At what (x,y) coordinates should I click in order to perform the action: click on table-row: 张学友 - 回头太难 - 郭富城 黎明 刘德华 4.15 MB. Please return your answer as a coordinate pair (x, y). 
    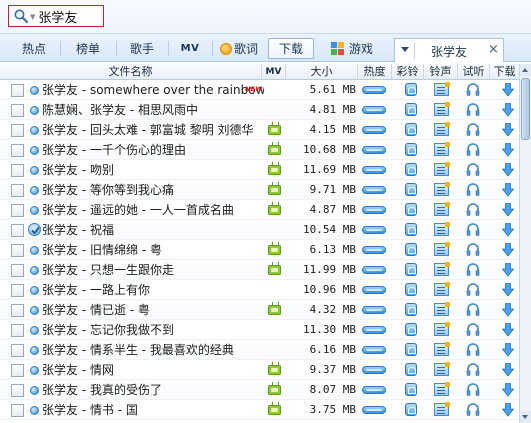
    Looking at the image, I should click on (259, 130).